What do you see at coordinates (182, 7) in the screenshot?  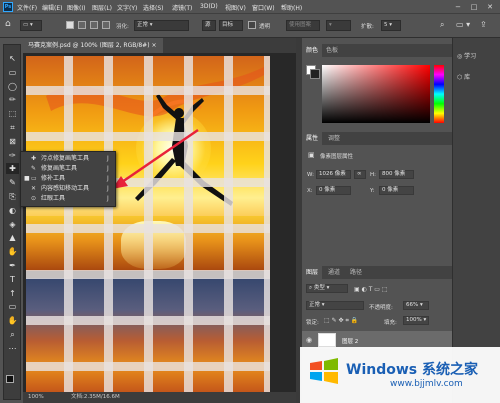 I see `menu-filter: 滤镜(T)` at bounding box center [182, 7].